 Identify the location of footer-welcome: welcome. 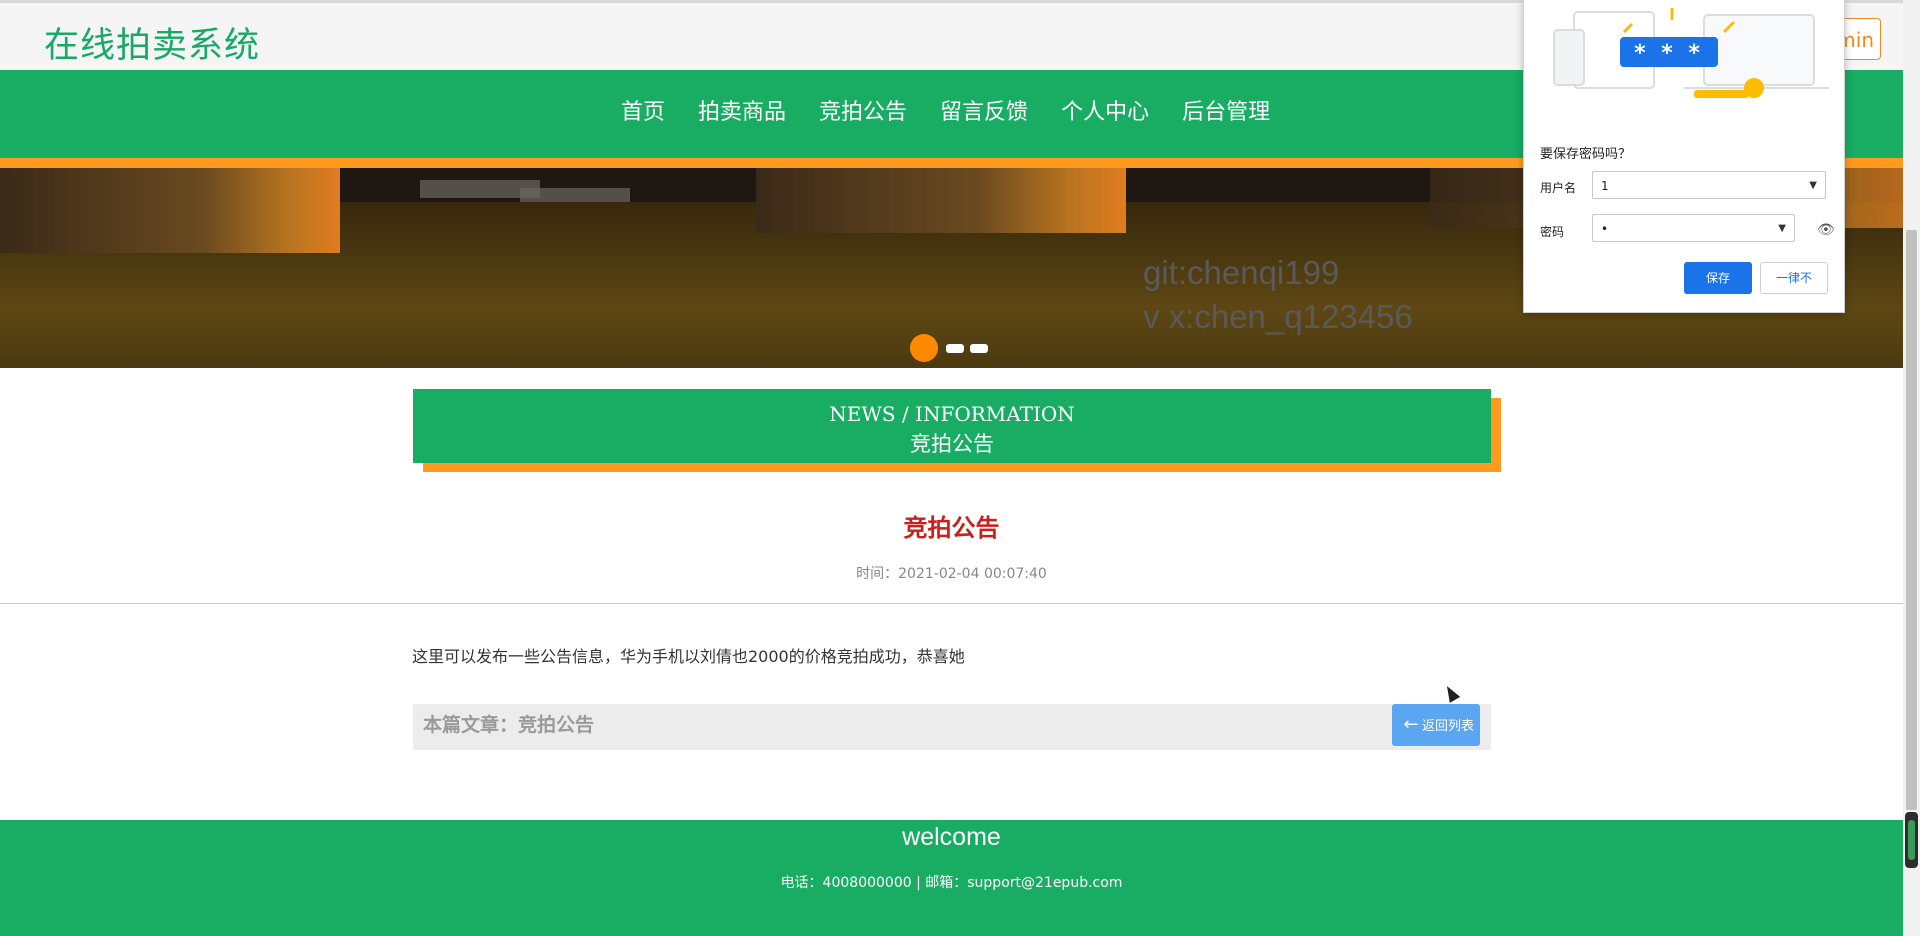
(951, 837).